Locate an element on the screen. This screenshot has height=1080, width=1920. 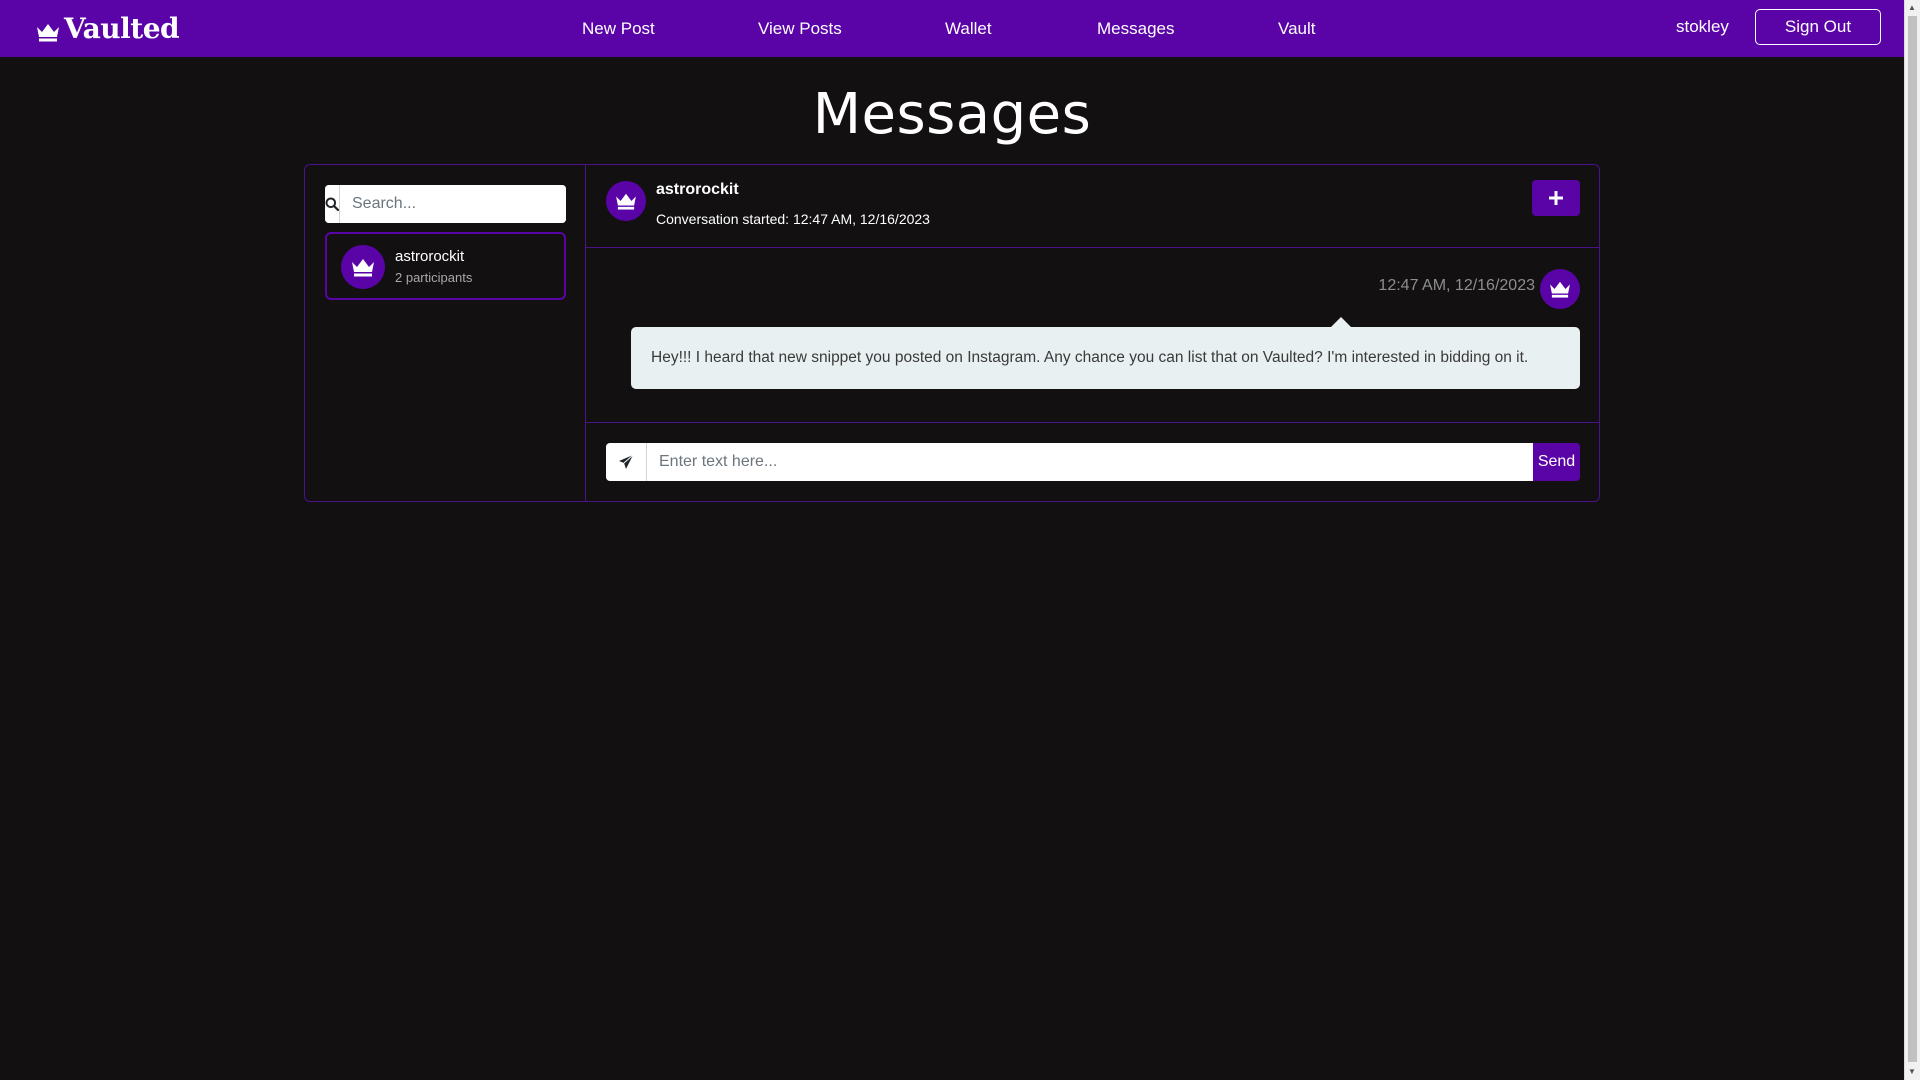
page-title: Messages is located at coordinates (952, 114).